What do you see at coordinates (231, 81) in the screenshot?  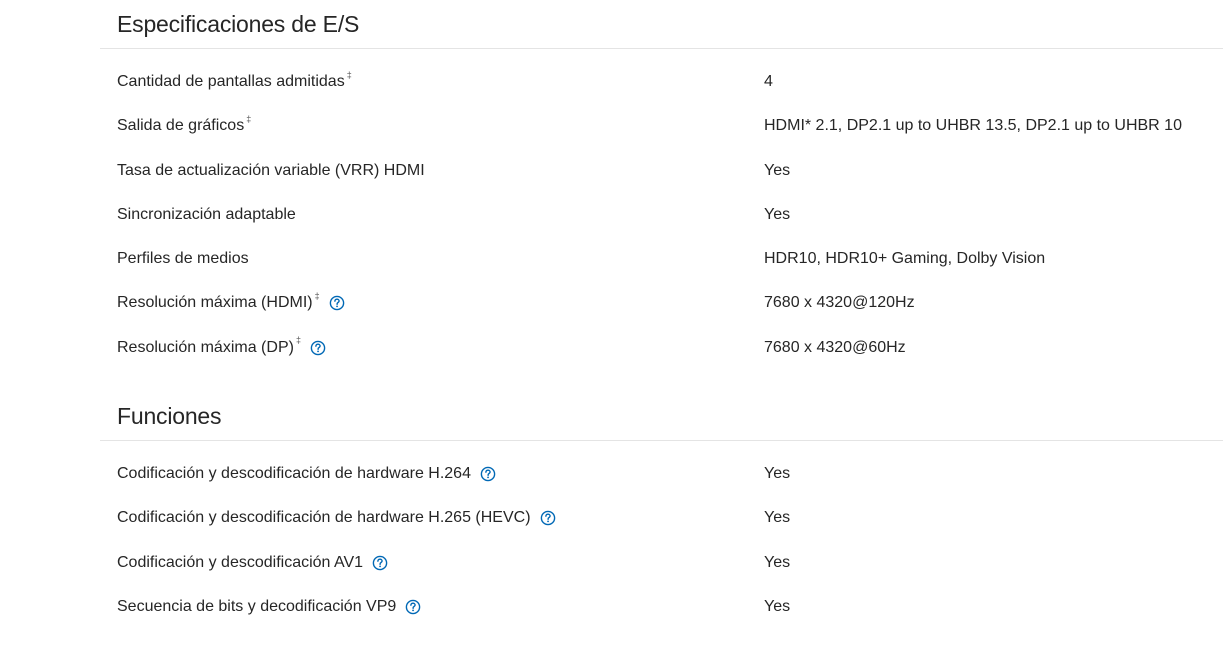 I see `spec-label-text: Cantidad de pantallas admitidas` at bounding box center [231, 81].